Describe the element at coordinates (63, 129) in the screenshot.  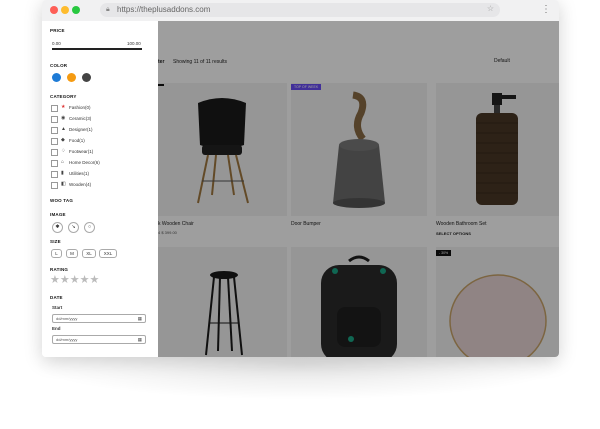
I see `designer-icon: ▲` at that location.